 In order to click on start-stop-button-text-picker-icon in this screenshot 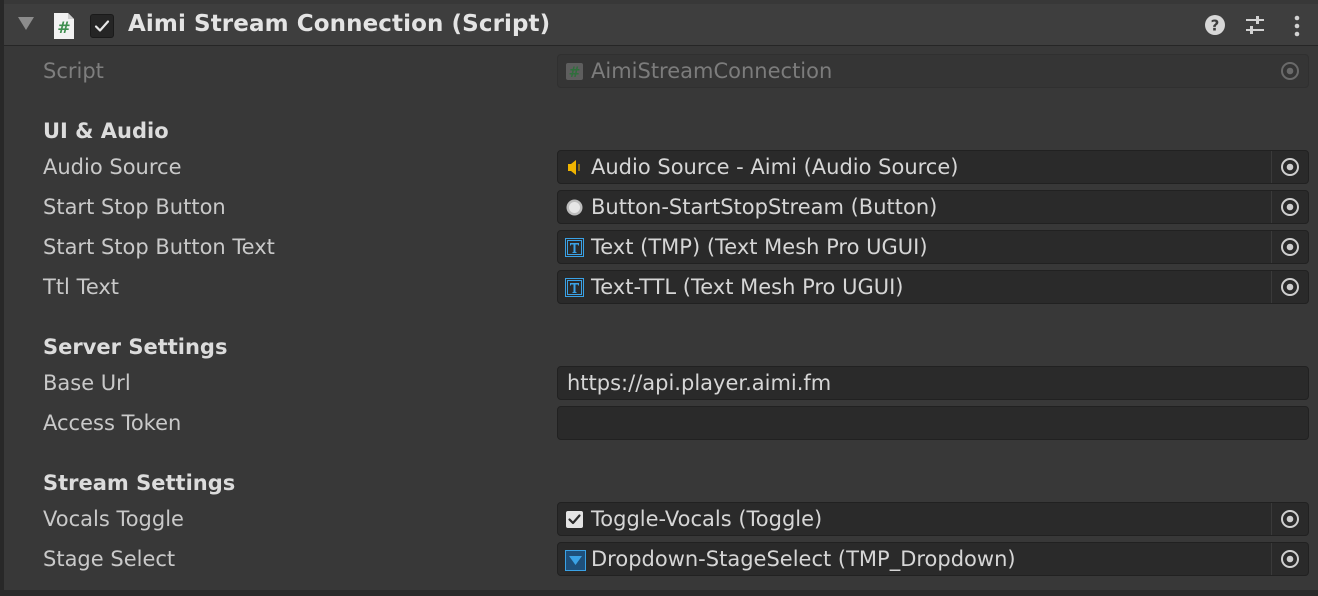, I will do `click(1289, 247)`.